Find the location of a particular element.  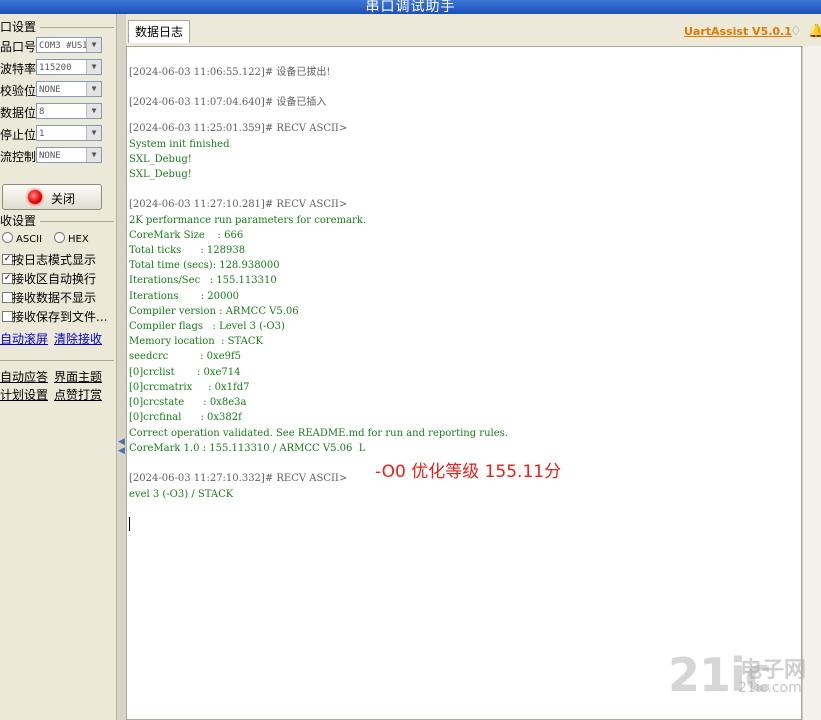

checkbox-log-mode: ✓ 按日志模式显示 is located at coordinates (58, 259).